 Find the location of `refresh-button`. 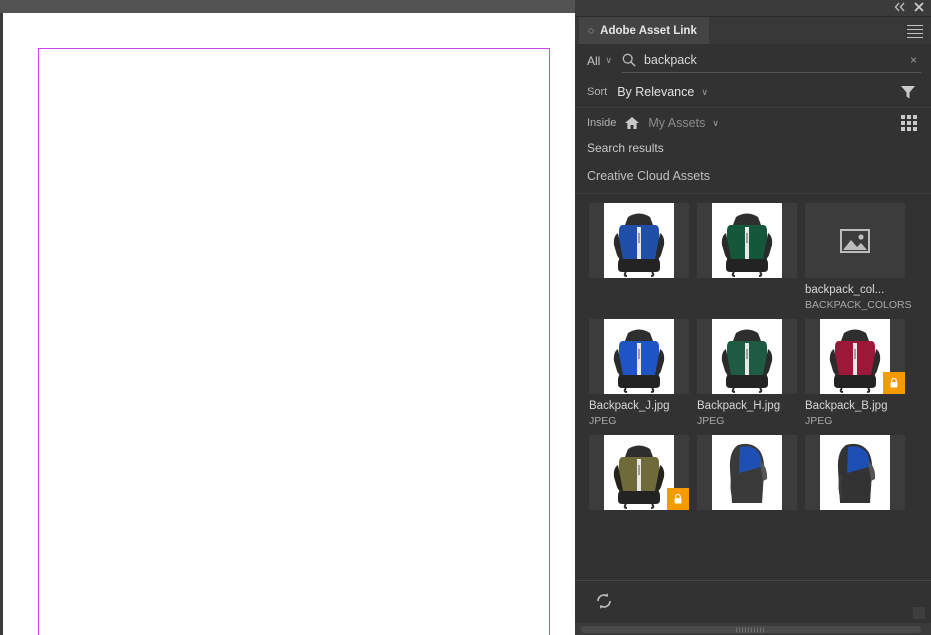

refresh-button is located at coordinates (604, 601).